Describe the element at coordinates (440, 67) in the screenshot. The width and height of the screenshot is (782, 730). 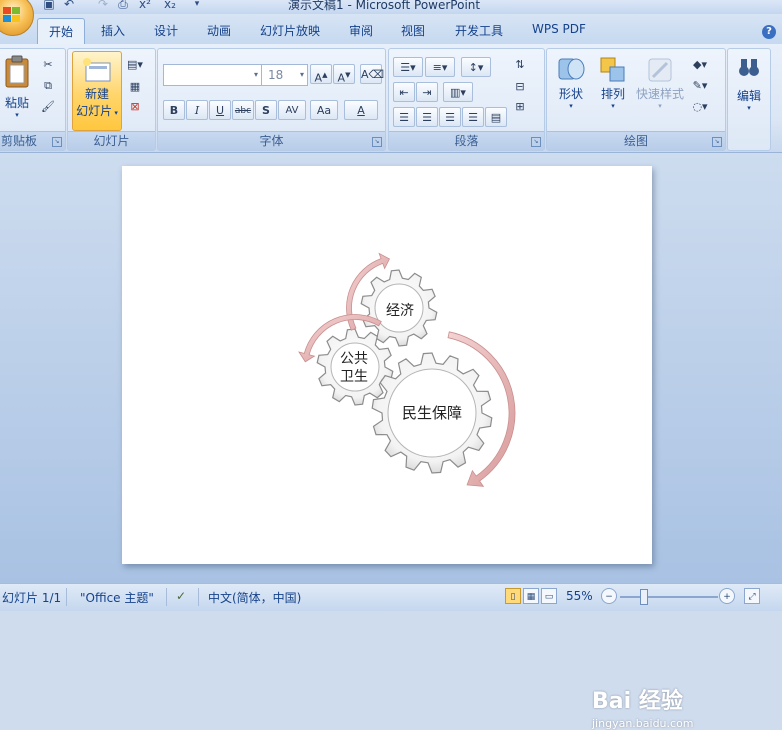
I see `numbering-icon: ≡▾` at that location.